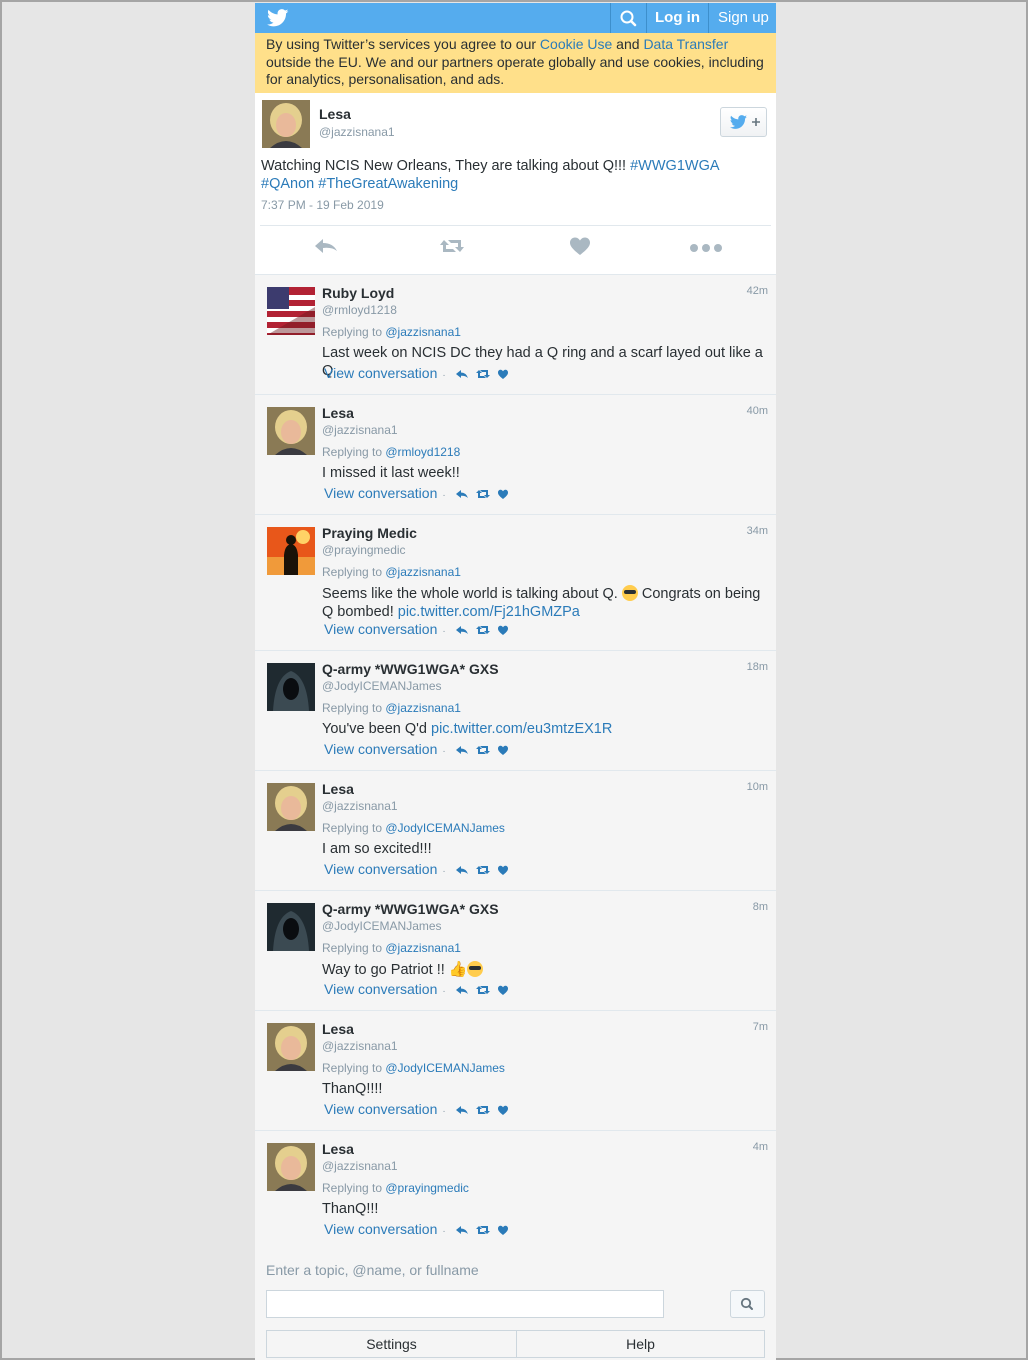 The image size is (1028, 1360). Describe the element at coordinates (364, 550) in the screenshot. I see `reply-author-handle: @prayingmedic` at that location.